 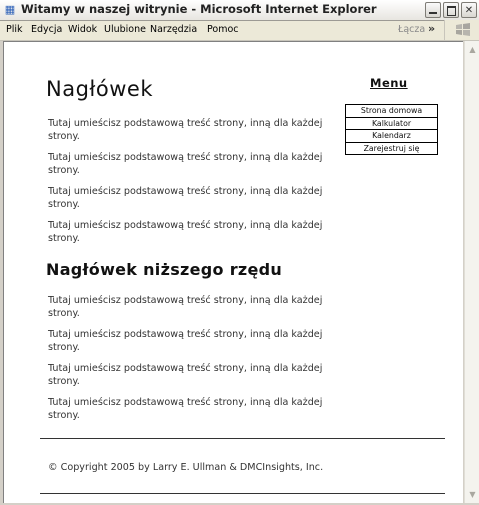 What do you see at coordinates (223, 29) in the screenshot?
I see `menu-help: Pomoc` at bounding box center [223, 29].